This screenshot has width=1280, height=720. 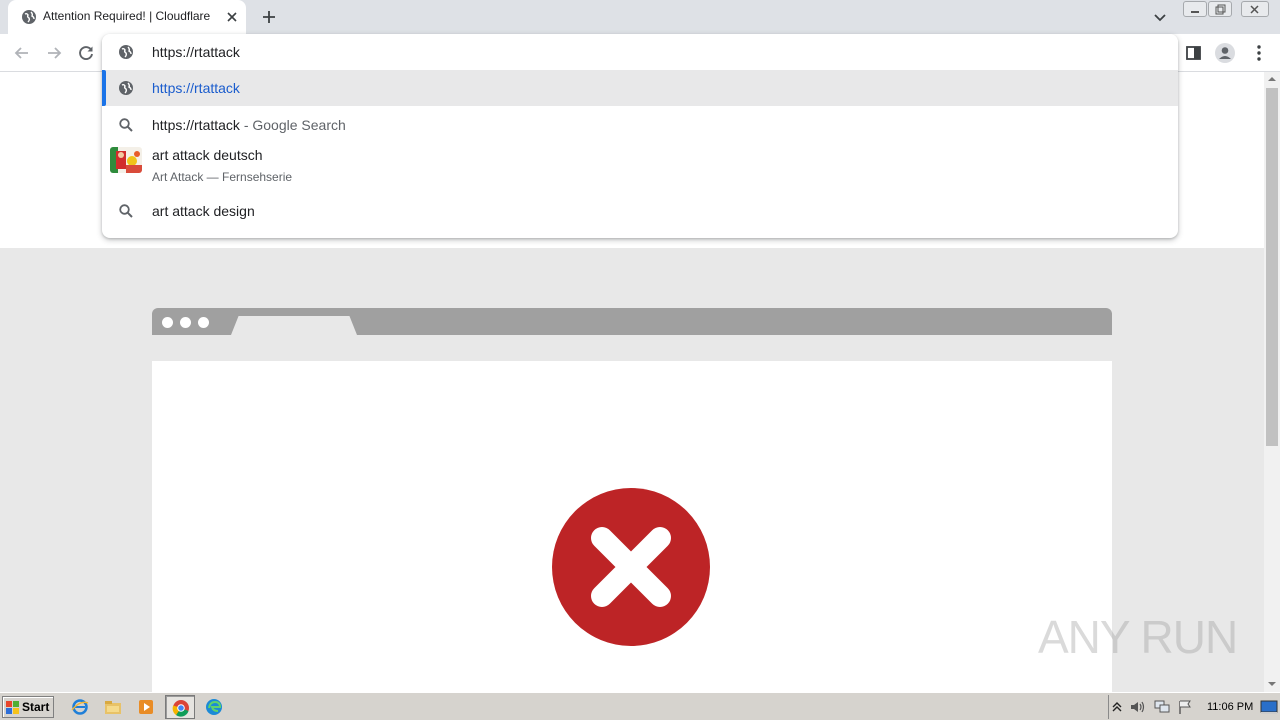 What do you see at coordinates (203, 211) in the screenshot?
I see `suggestion-text: art attack design` at bounding box center [203, 211].